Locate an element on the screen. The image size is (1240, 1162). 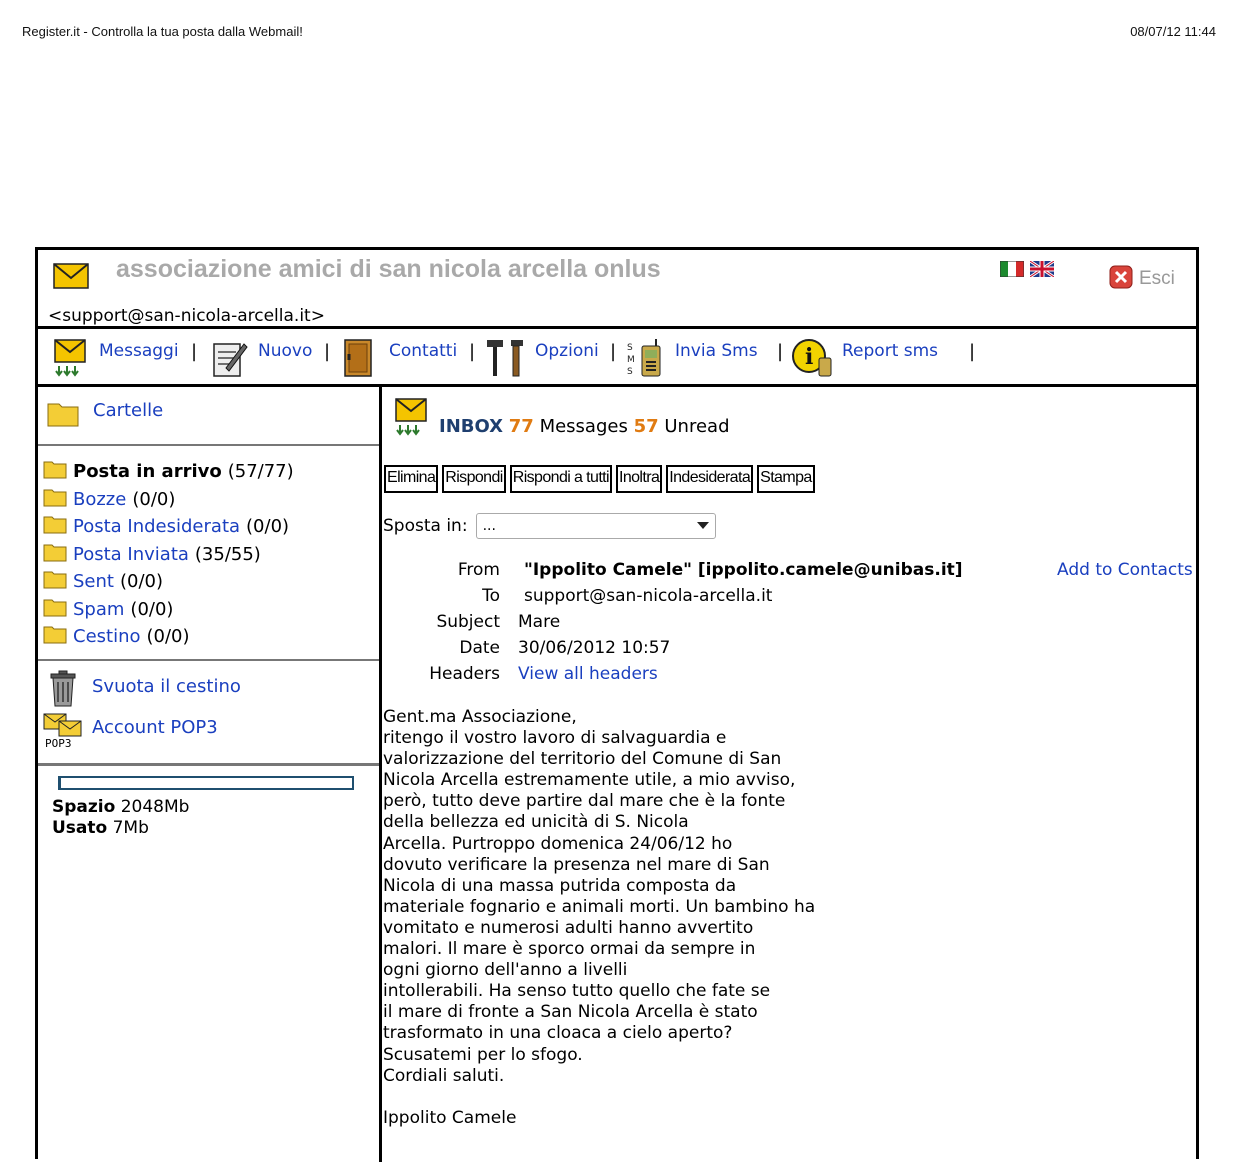
headers-label: Headers is located at coordinates (464, 674).